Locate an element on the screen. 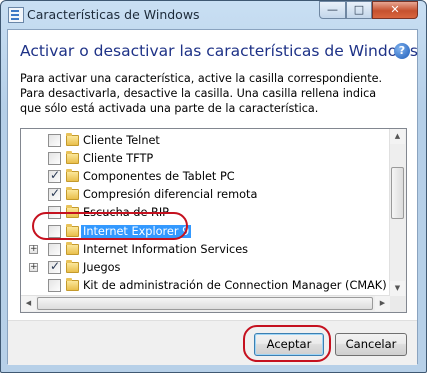 Image resolution: width=427 pixels, height=373 pixels. feature-label: Internet Information Services is located at coordinates (165, 249).